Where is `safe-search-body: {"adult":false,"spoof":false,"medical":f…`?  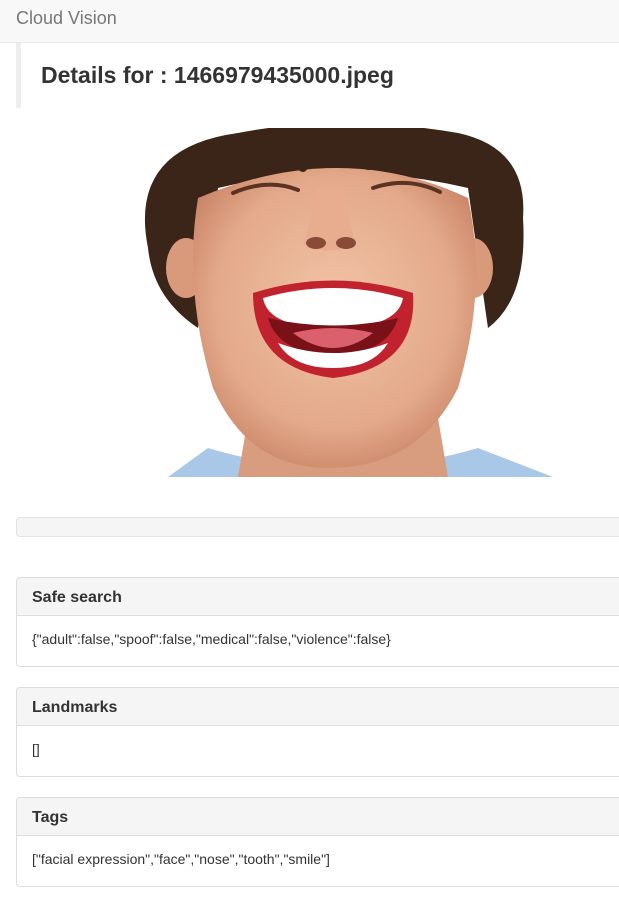
safe-search-body: {"adult":false,"spoof":false,"medical":f… is located at coordinates (211, 639).